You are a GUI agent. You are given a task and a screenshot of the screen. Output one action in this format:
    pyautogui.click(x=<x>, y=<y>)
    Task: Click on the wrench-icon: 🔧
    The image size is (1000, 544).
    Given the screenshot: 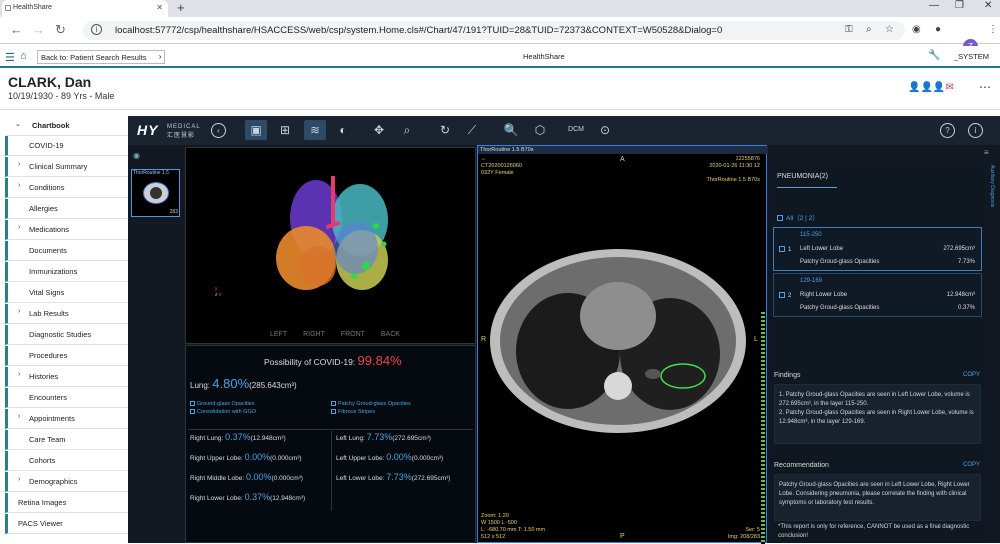 What is the action you would take?
    pyautogui.click(x=934, y=55)
    